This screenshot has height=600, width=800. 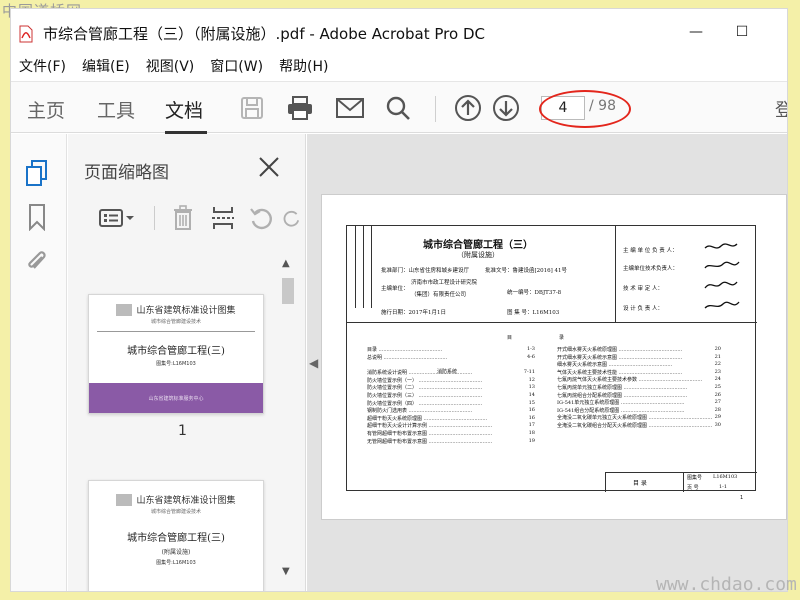 What do you see at coordinates (176, 552) in the screenshot?
I see `thumb-attach: (附属设施)` at bounding box center [176, 552].